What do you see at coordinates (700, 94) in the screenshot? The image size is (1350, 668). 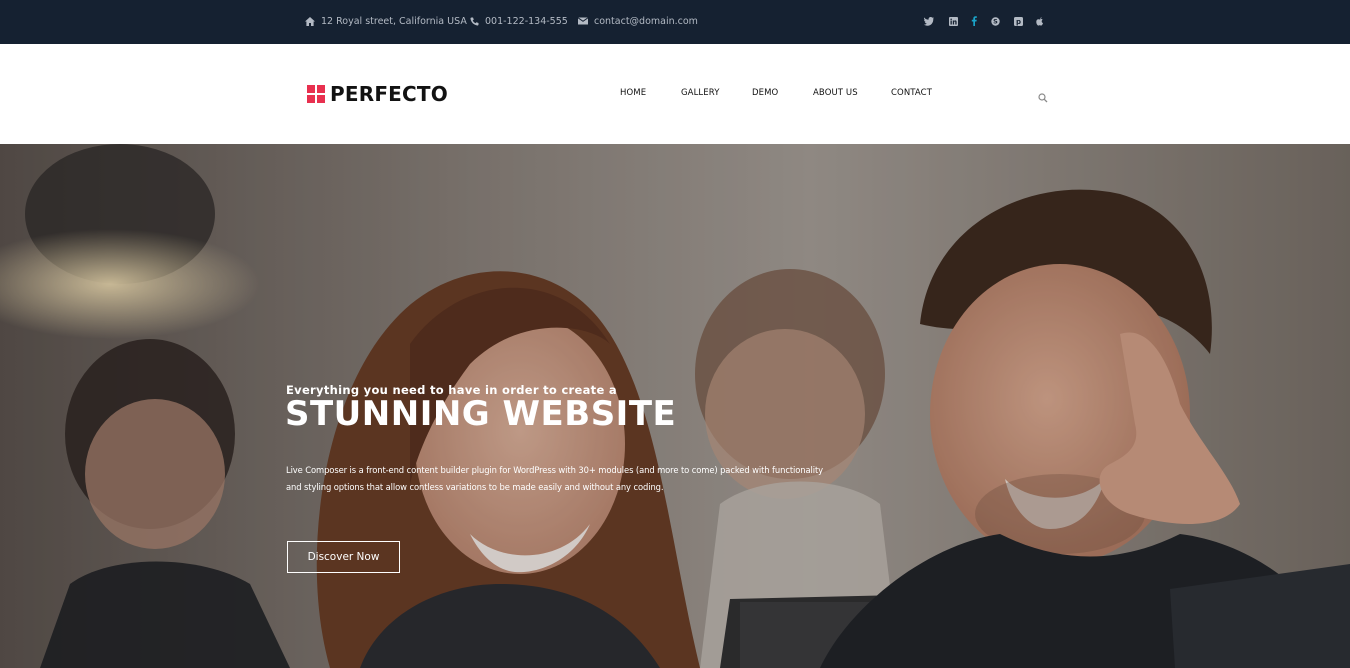 I see `nav-gallery: GALLERY` at bounding box center [700, 94].